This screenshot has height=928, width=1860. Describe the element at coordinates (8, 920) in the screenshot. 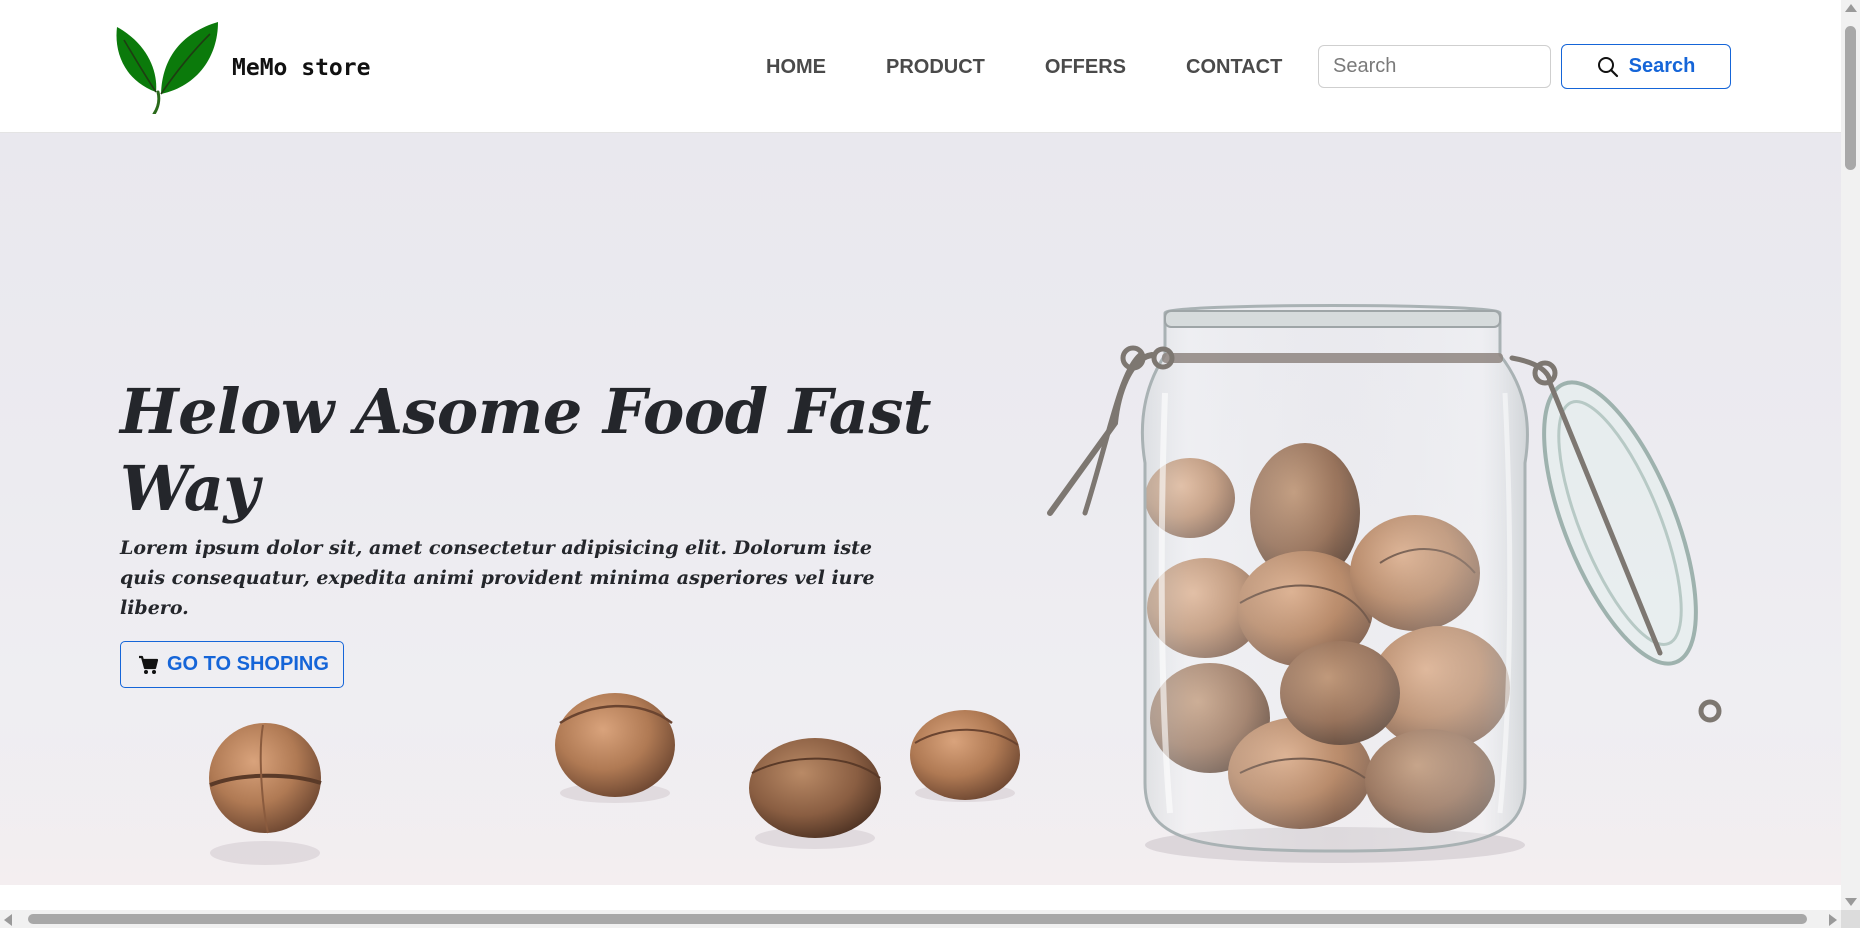

I see `scroll-left-arrow-icon` at that location.